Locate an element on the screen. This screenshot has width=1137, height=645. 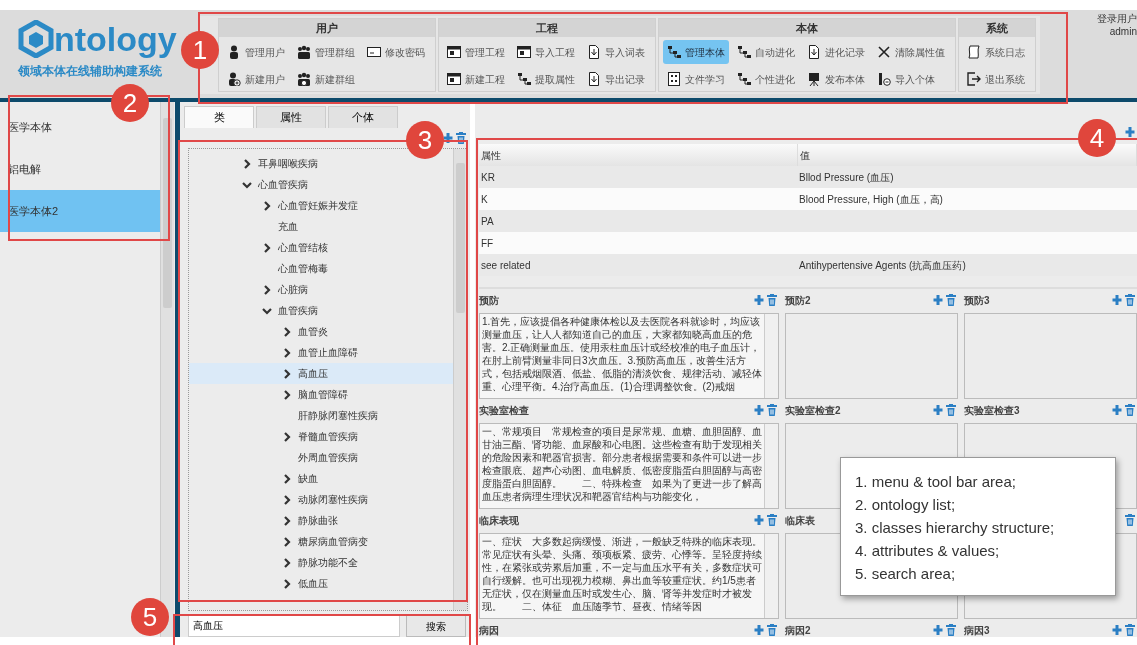
tree-label: 心脏病 is located at coordinates (292, 290).